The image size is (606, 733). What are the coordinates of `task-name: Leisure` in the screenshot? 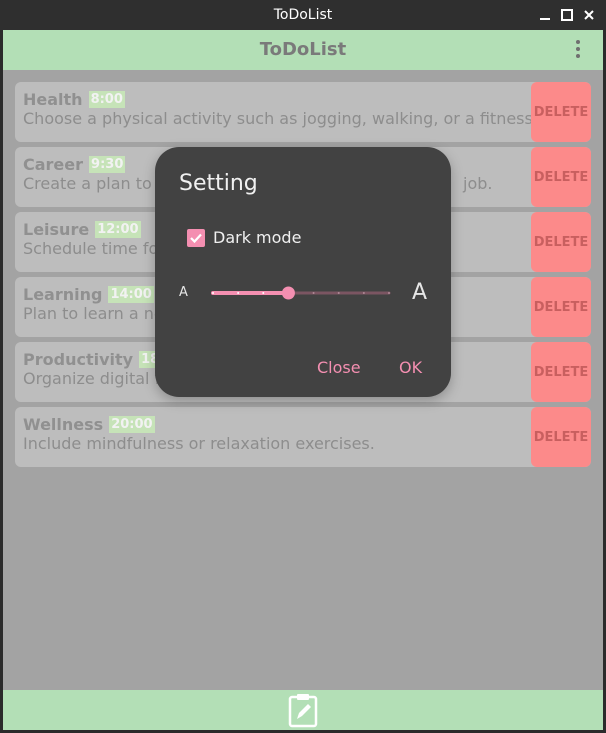 It's located at (56, 229).